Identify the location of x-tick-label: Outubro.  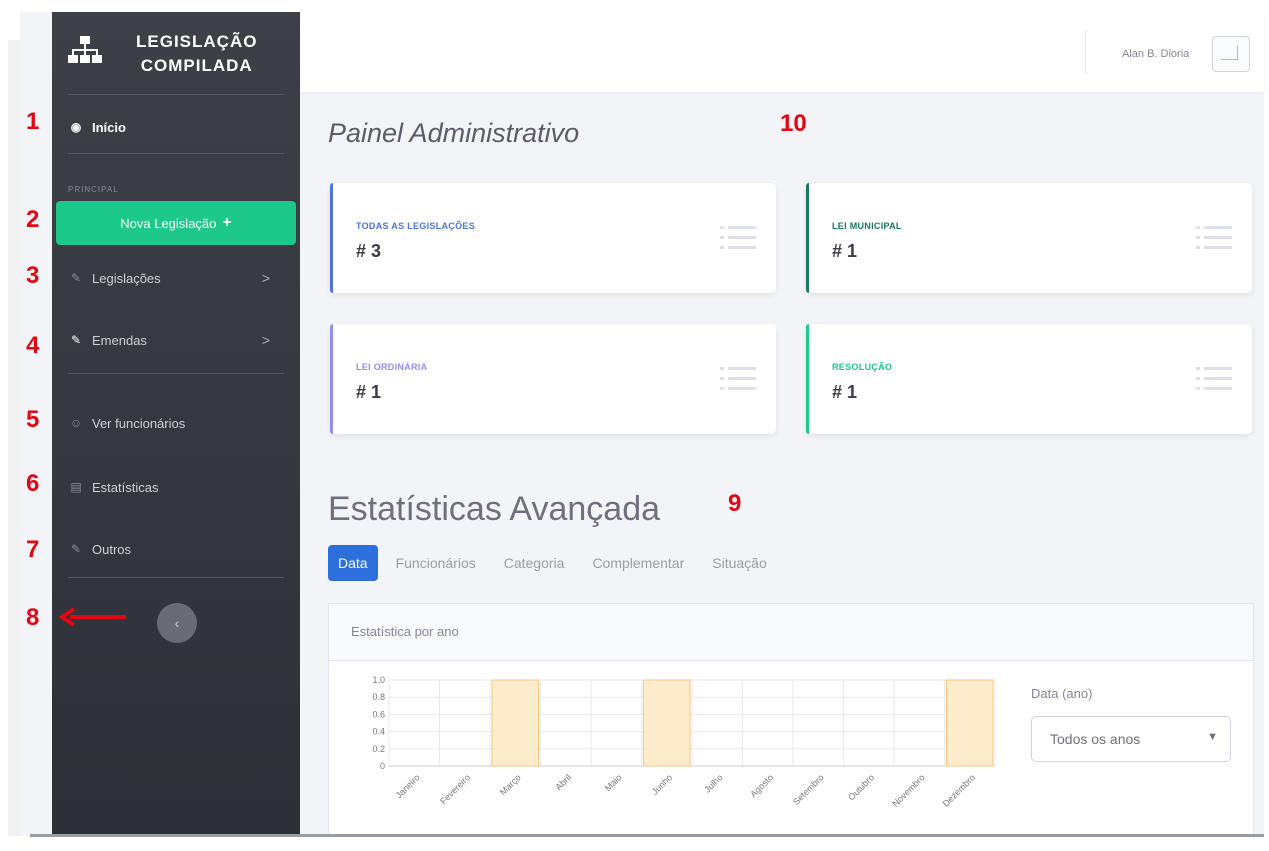
(861, 787).